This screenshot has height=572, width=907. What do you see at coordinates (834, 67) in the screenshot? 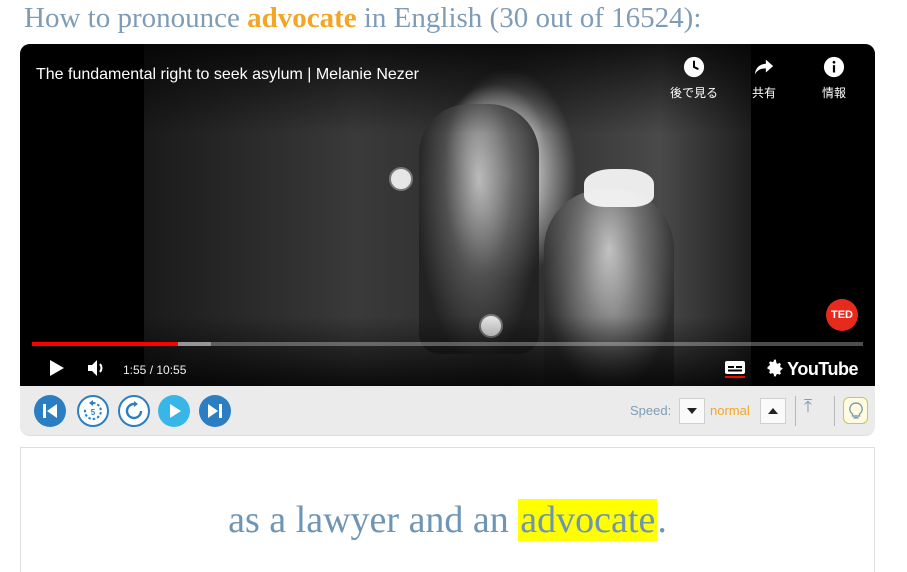
I see `info-icon` at bounding box center [834, 67].